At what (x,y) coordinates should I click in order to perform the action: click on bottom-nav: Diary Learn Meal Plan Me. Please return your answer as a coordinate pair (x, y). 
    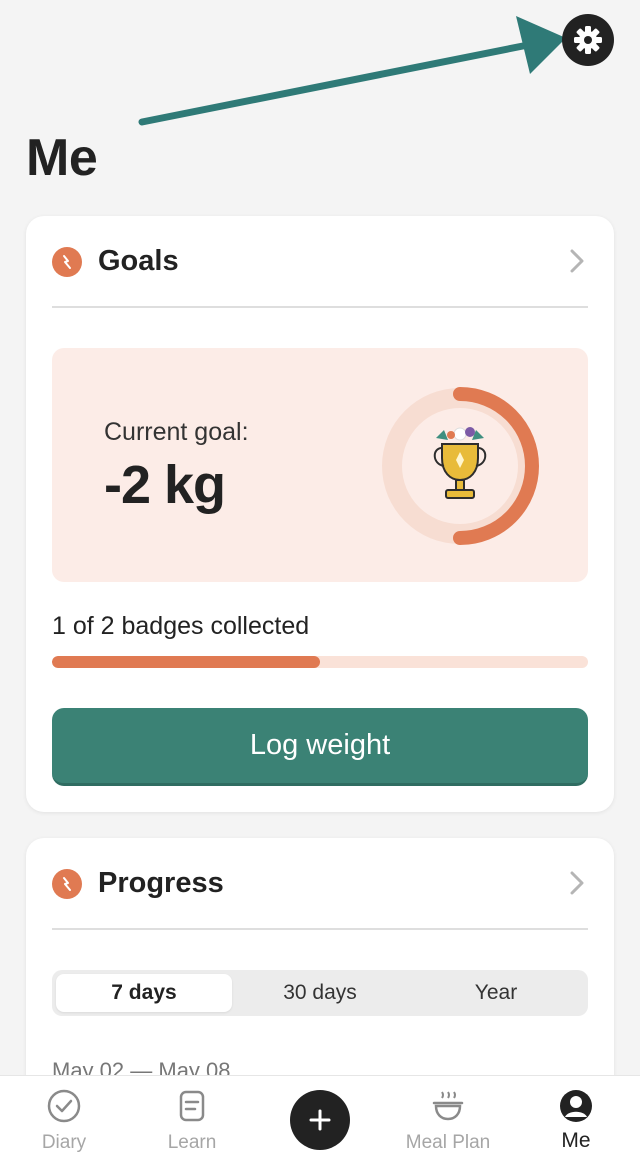
    Looking at the image, I should click on (320, 1114).